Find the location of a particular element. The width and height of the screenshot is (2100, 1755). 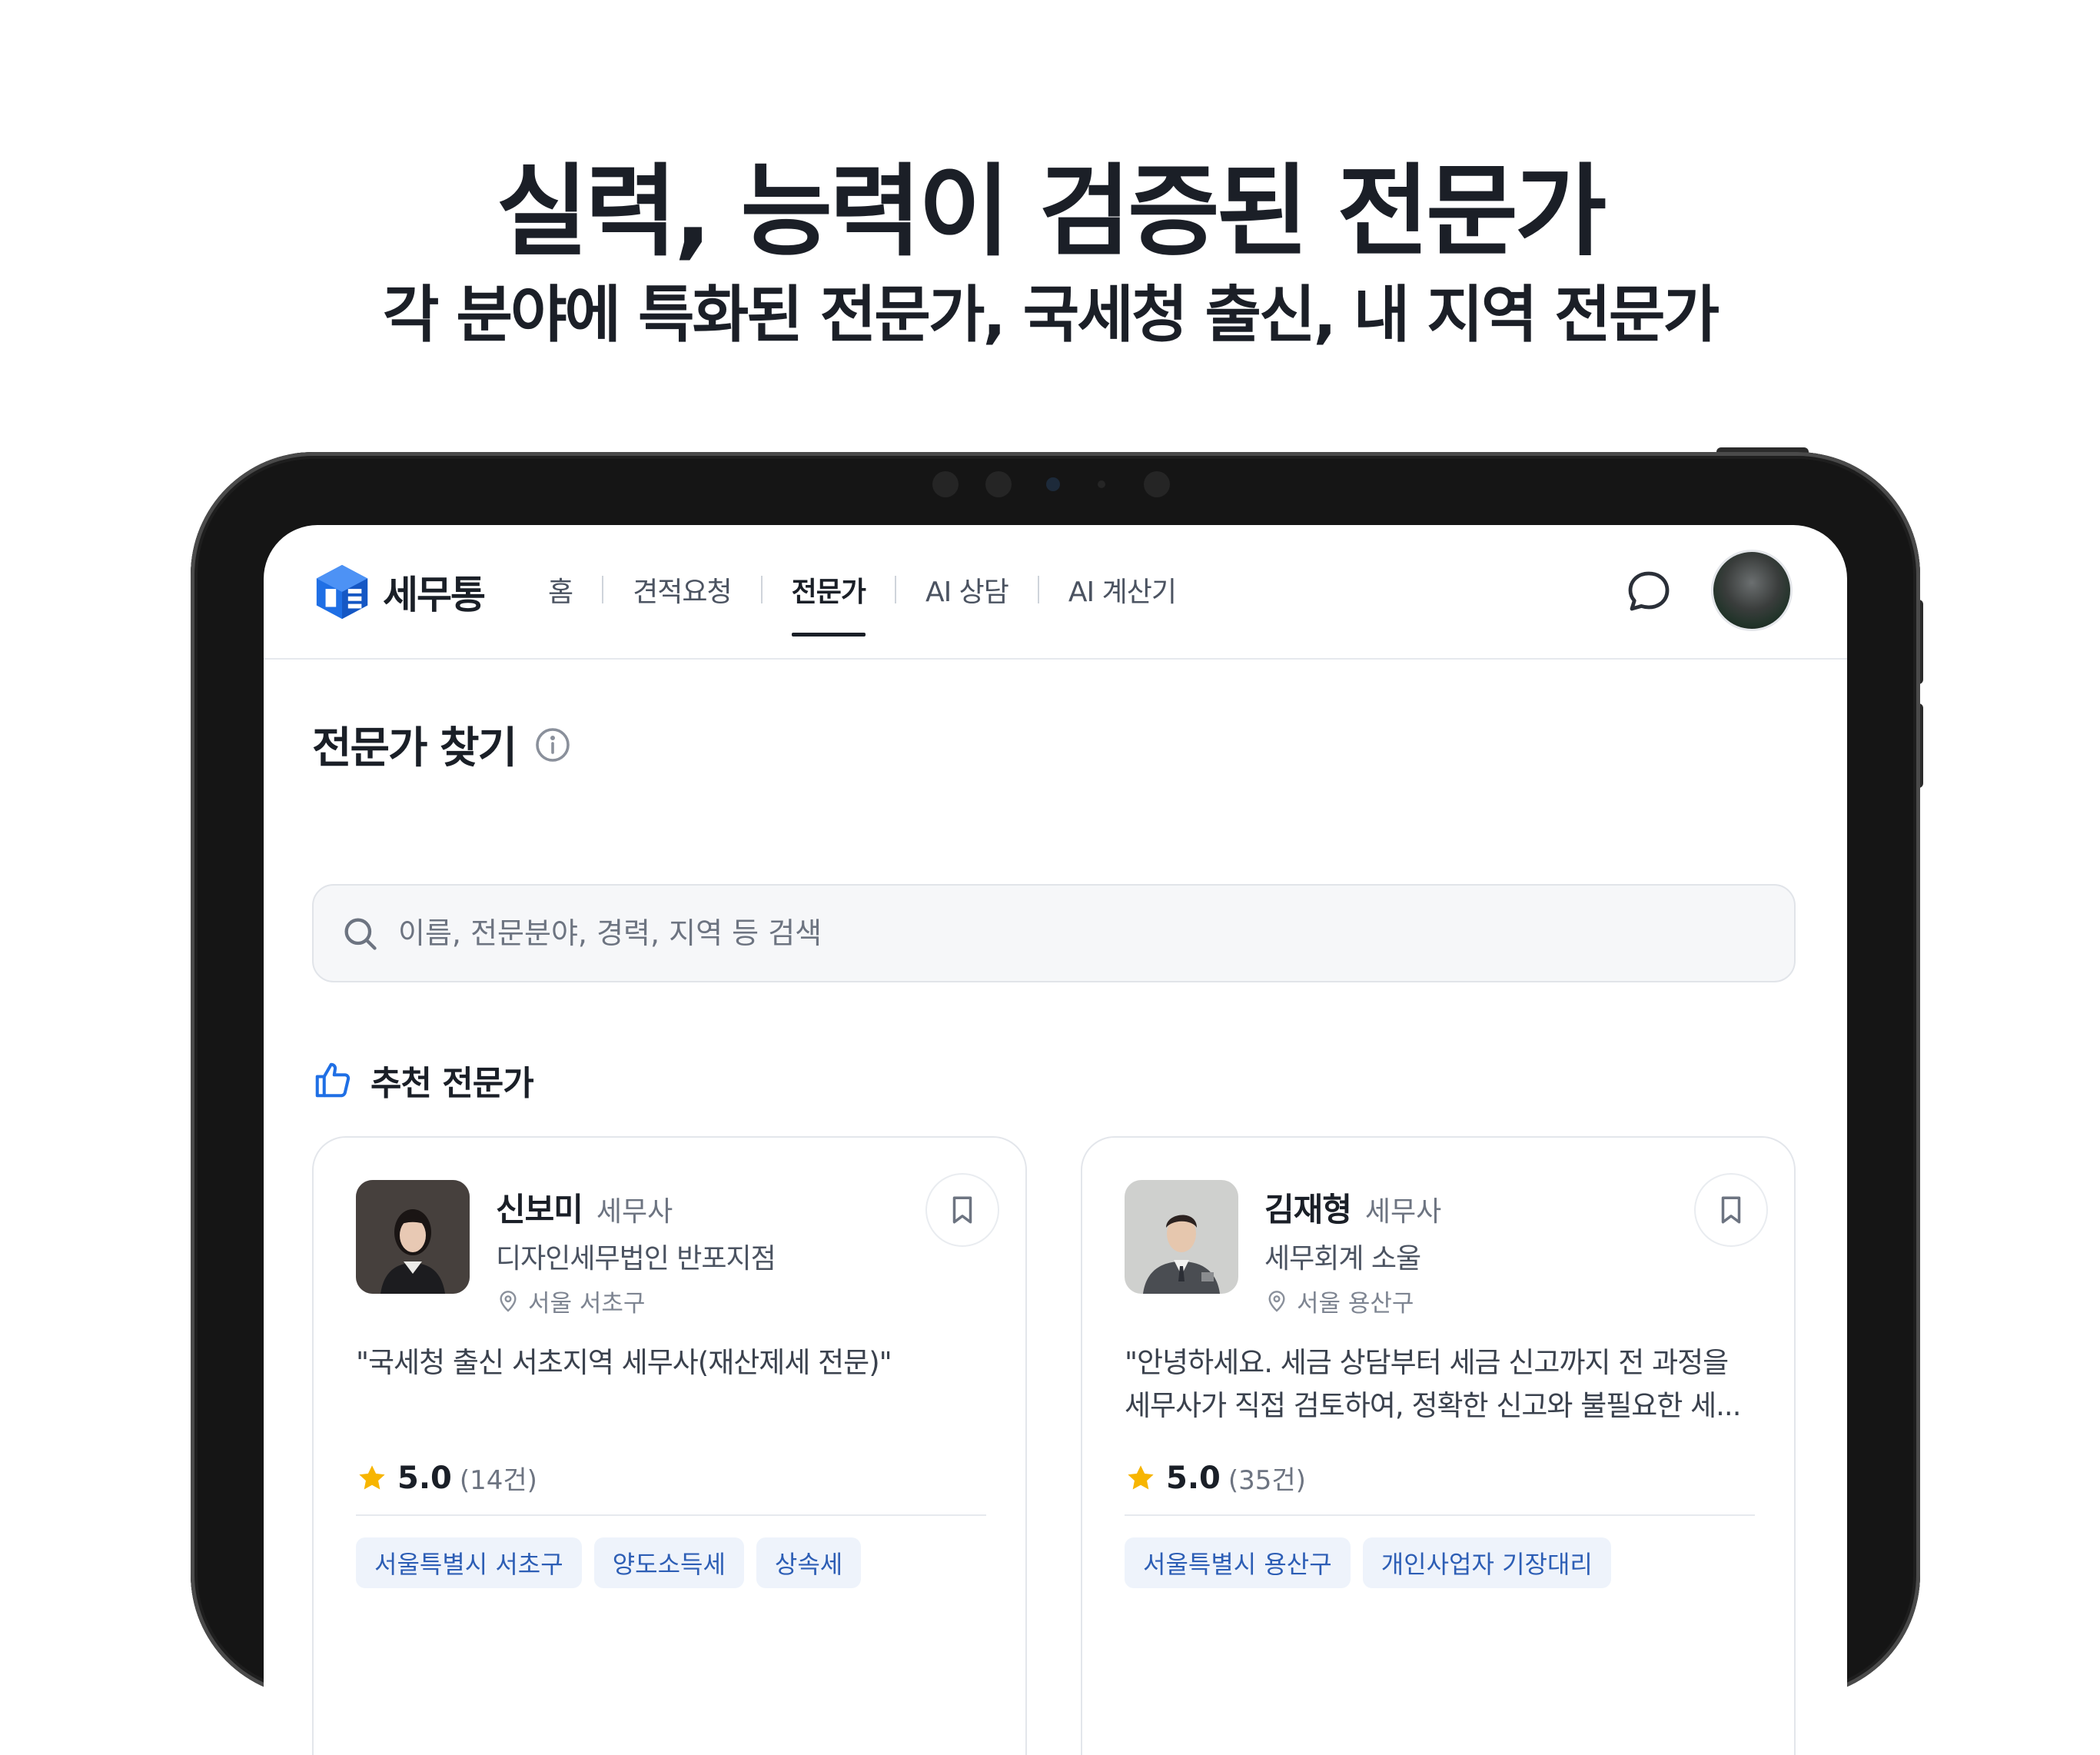

expert-rating: 5.0 (14건) is located at coordinates (446, 1478).